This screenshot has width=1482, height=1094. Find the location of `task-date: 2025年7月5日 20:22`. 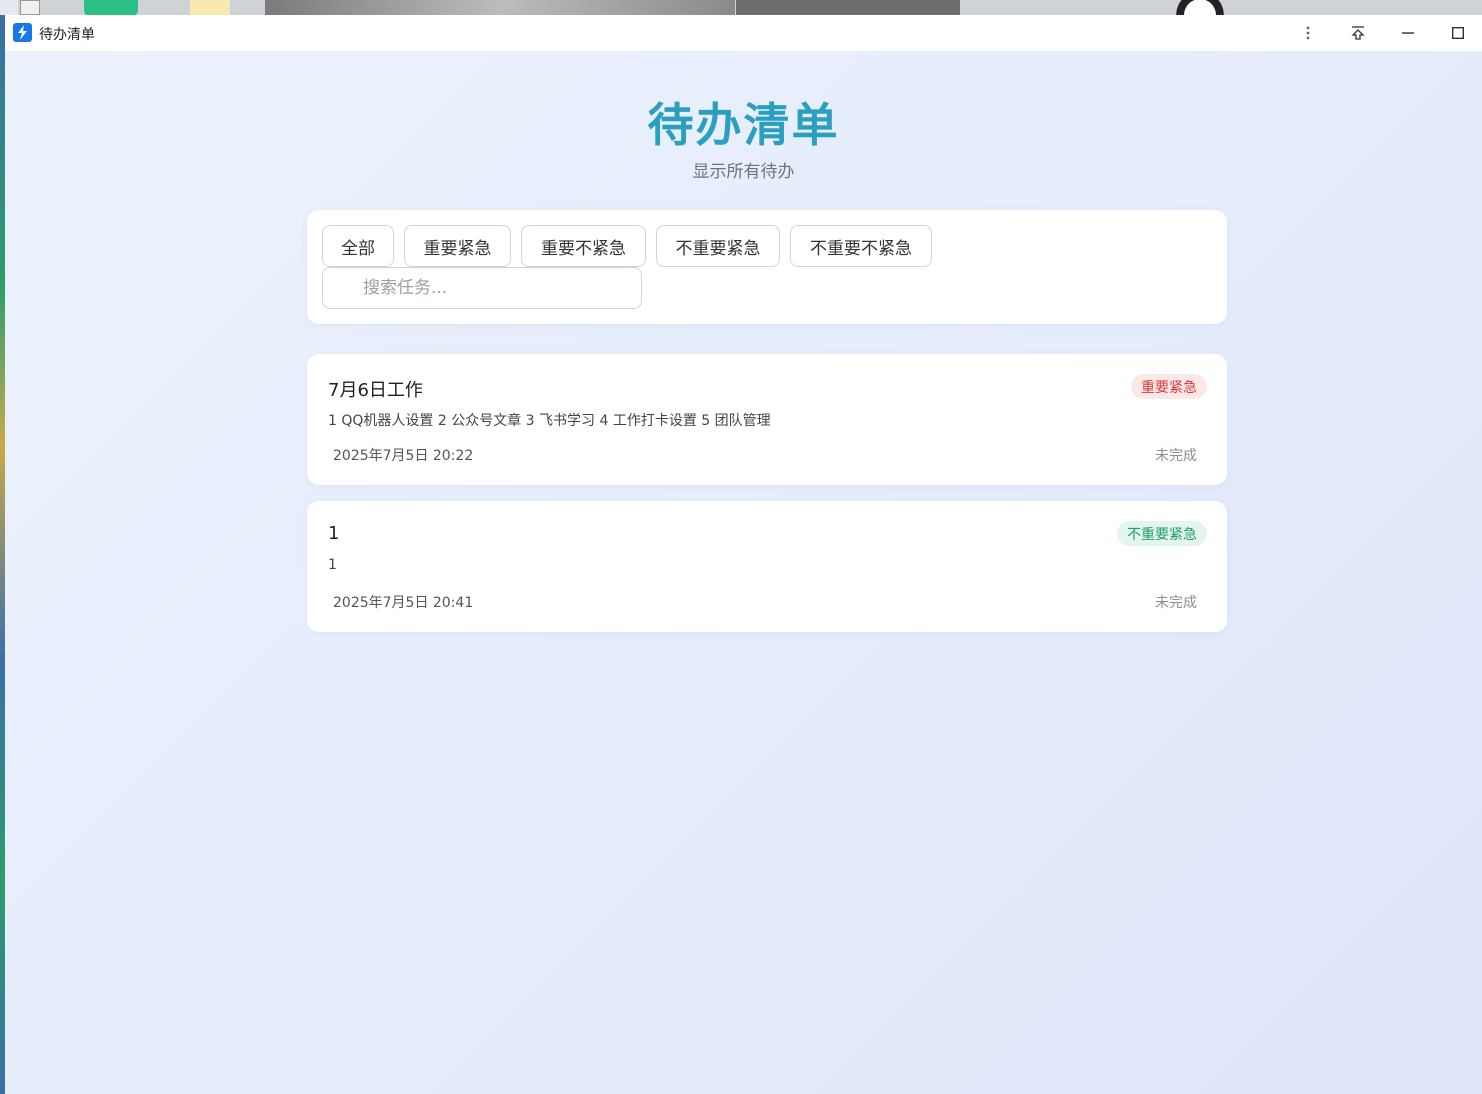

task-date: 2025年7月5日 20:22 is located at coordinates (403, 456).